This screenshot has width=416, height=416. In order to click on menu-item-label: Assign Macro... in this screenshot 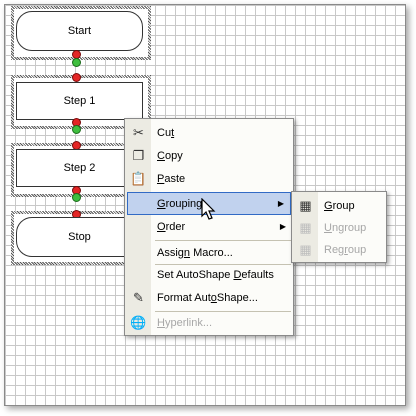, I will do `click(195, 252)`.